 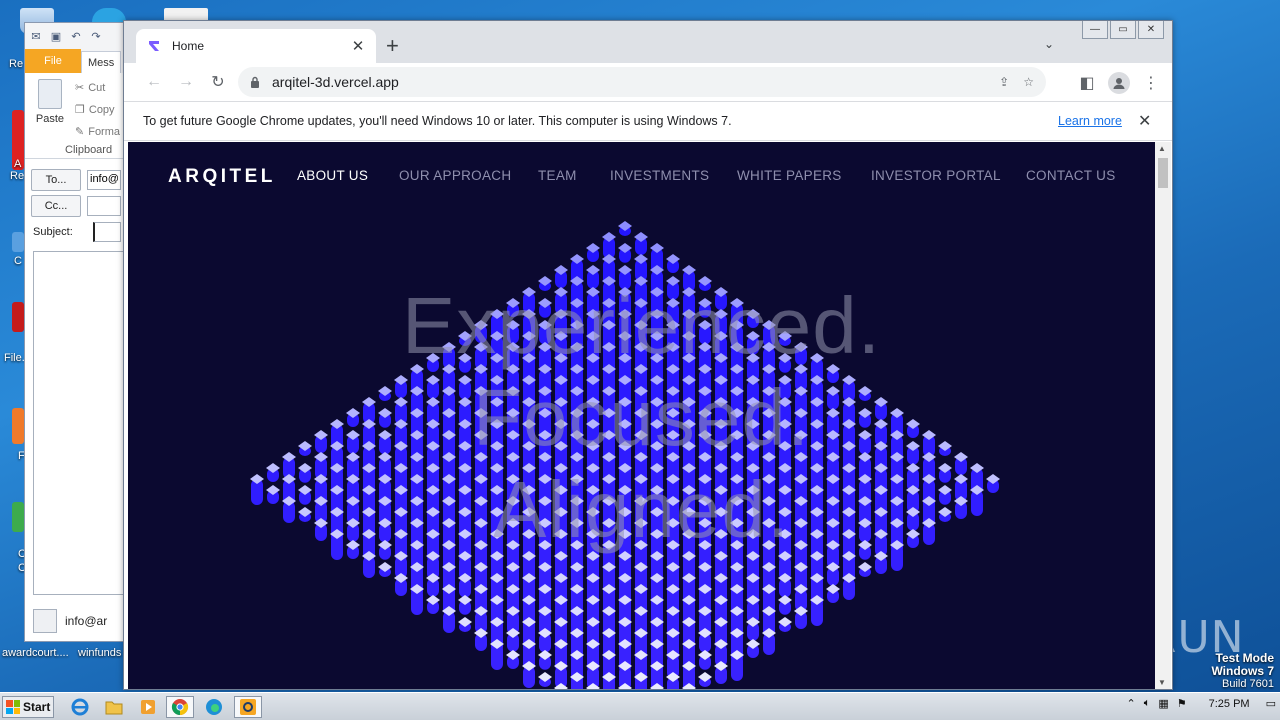 What do you see at coordinates (218, 82) in the screenshot?
I see `reload-icon: ↻` at bounding box center [218, 82].